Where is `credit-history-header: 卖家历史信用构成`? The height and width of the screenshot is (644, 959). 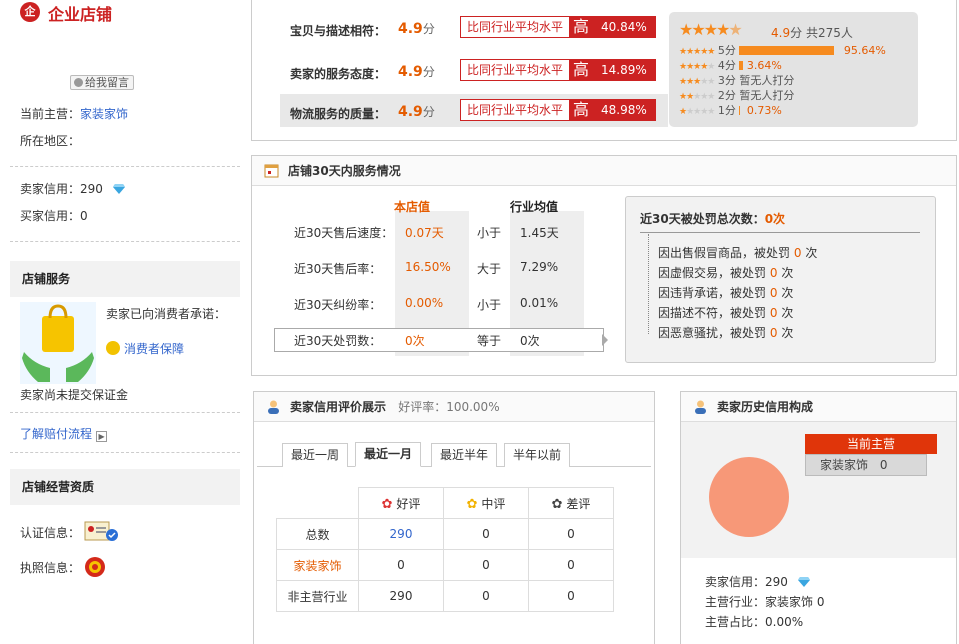 credit-history-header: 卖家历史信用构成 is located at coordinates (818, 407).